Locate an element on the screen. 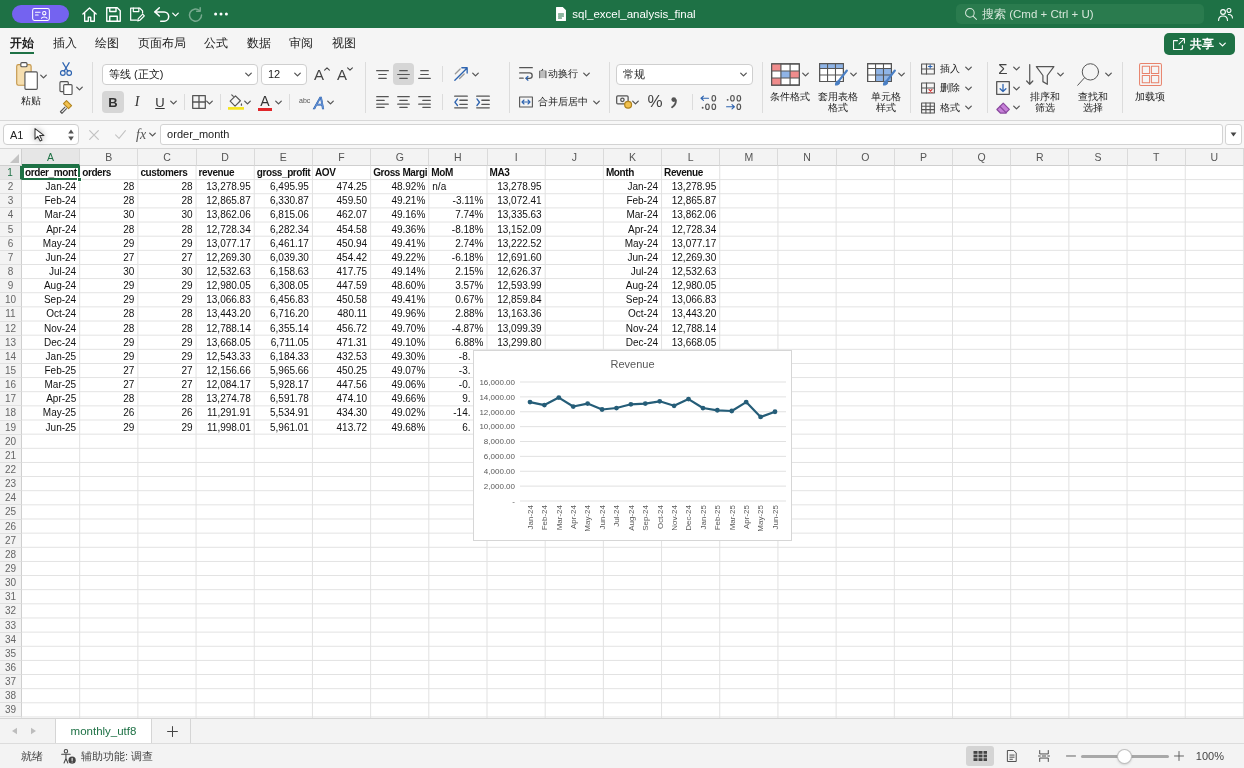  paintbrush-icon is located at coordinates (66, 107).